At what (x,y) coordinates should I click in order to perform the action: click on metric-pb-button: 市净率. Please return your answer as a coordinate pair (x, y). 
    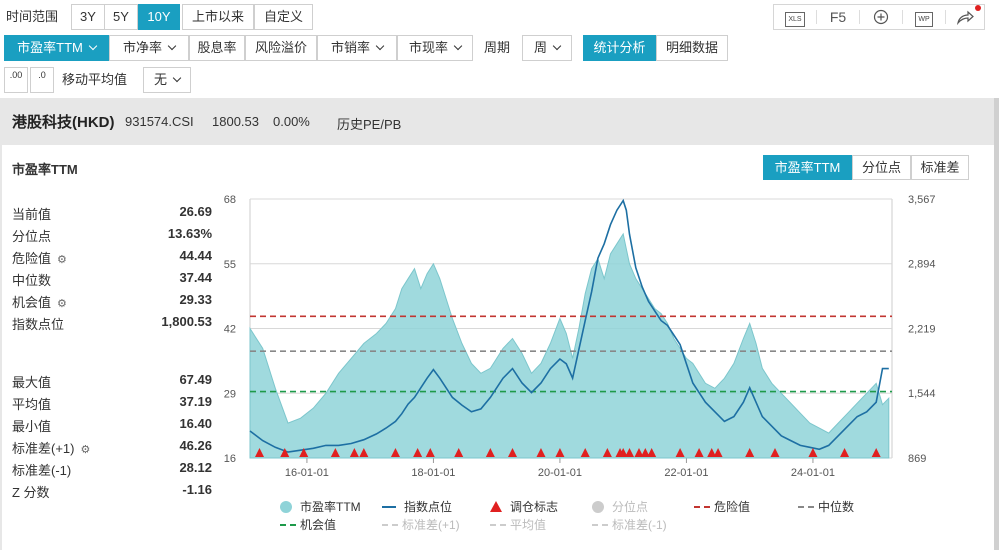
    Looking at the image, I should click on (149, 48).